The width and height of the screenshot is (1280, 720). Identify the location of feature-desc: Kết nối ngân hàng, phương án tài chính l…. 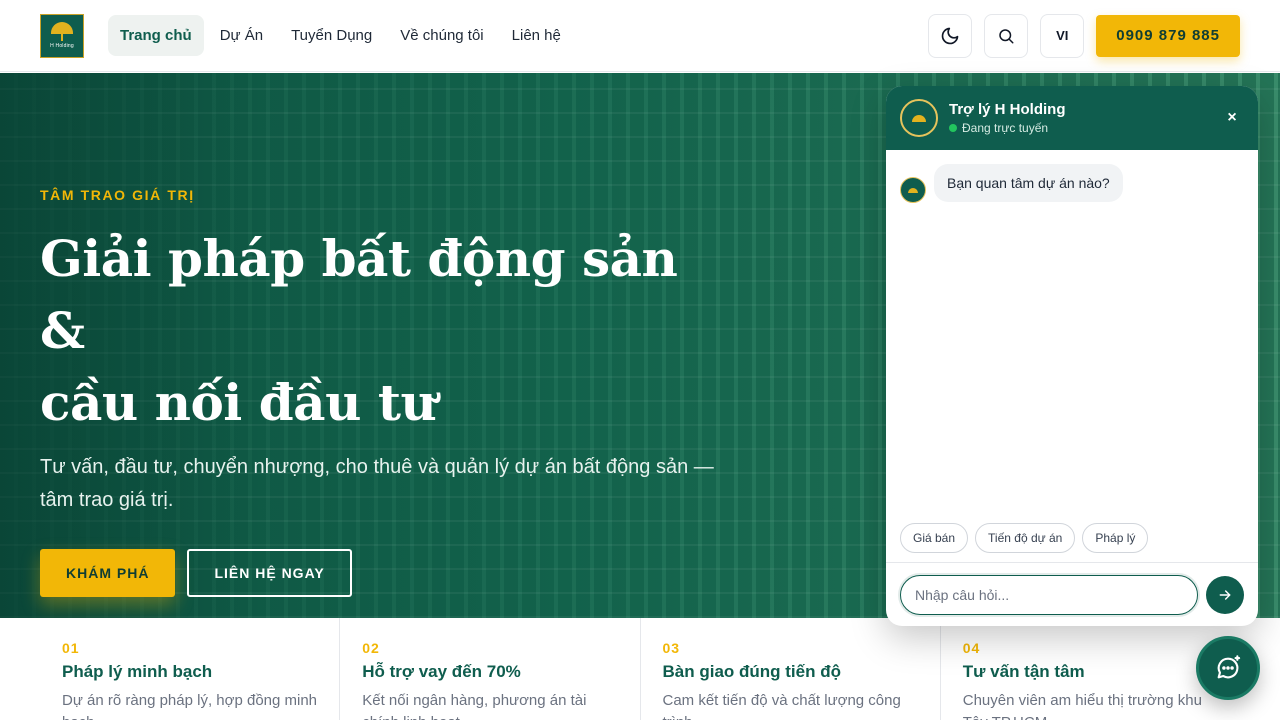
(474, 706).